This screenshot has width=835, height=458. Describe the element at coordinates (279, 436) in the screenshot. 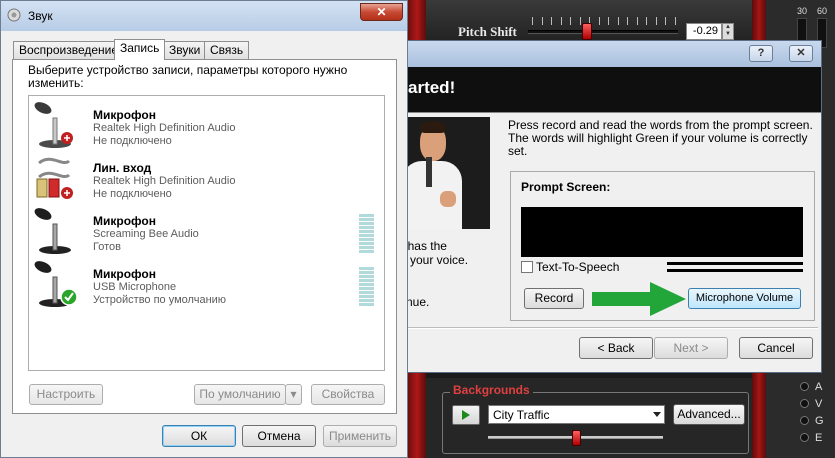

I see `cancel-button: Отмена` at that location.